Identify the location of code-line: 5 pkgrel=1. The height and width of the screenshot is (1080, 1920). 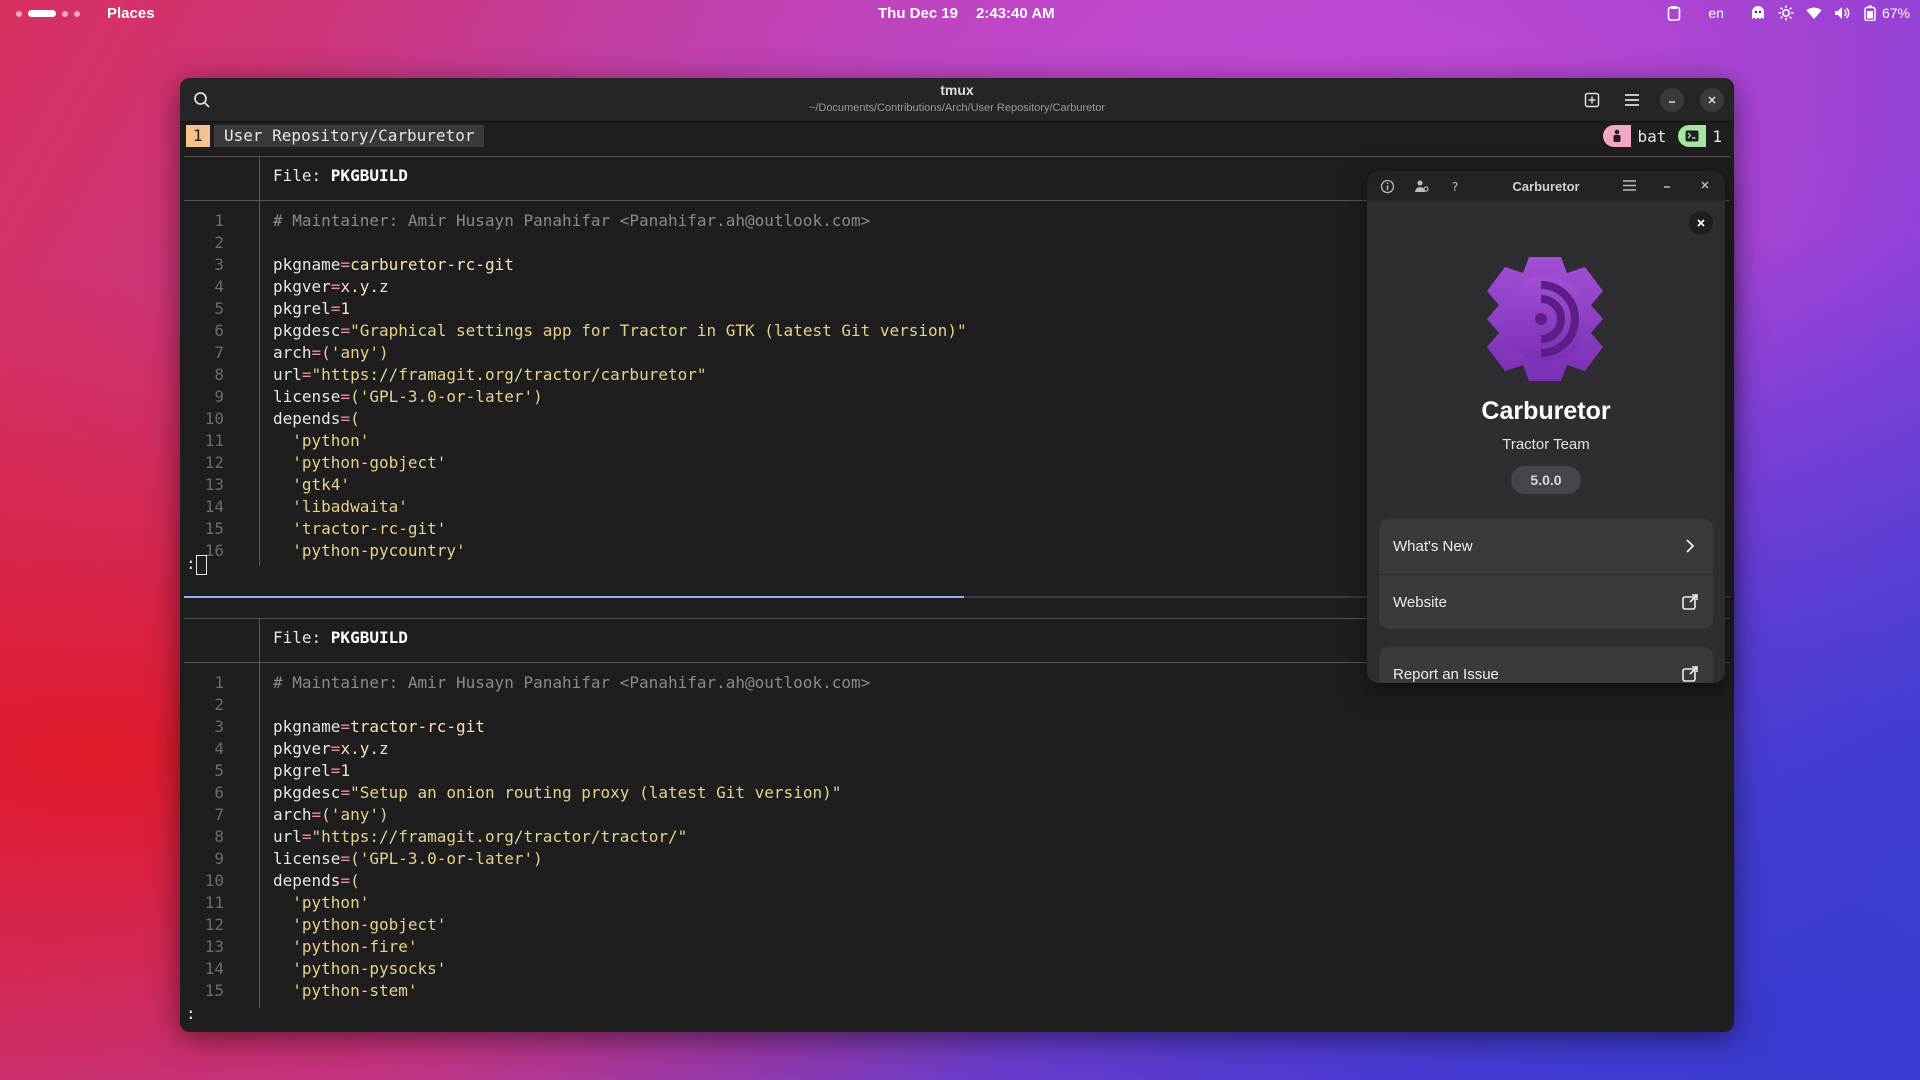
(957, 771).